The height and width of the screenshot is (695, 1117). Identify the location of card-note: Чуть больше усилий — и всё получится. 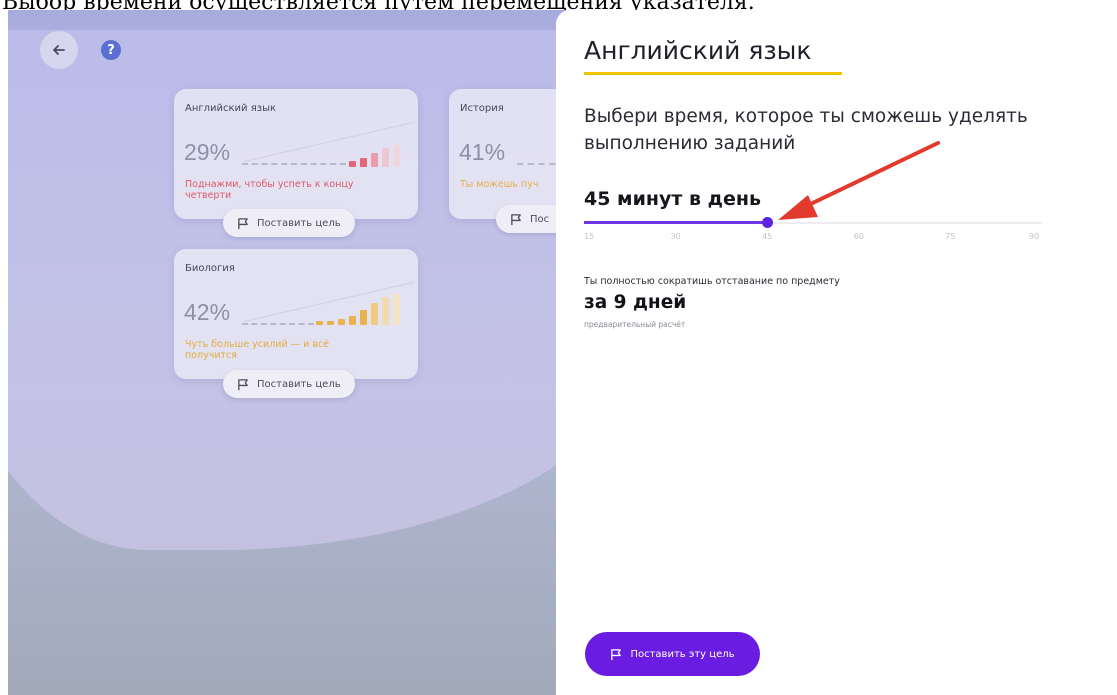
(257, 350).